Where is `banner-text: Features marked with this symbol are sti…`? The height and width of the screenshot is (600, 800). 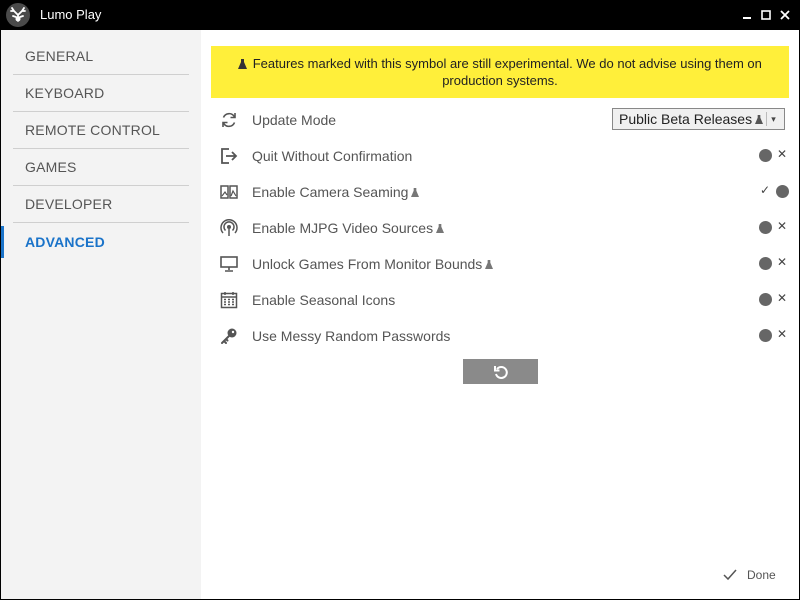 banner-text: Features marked with this symbol are sti… is located at coordinates (507, 72).